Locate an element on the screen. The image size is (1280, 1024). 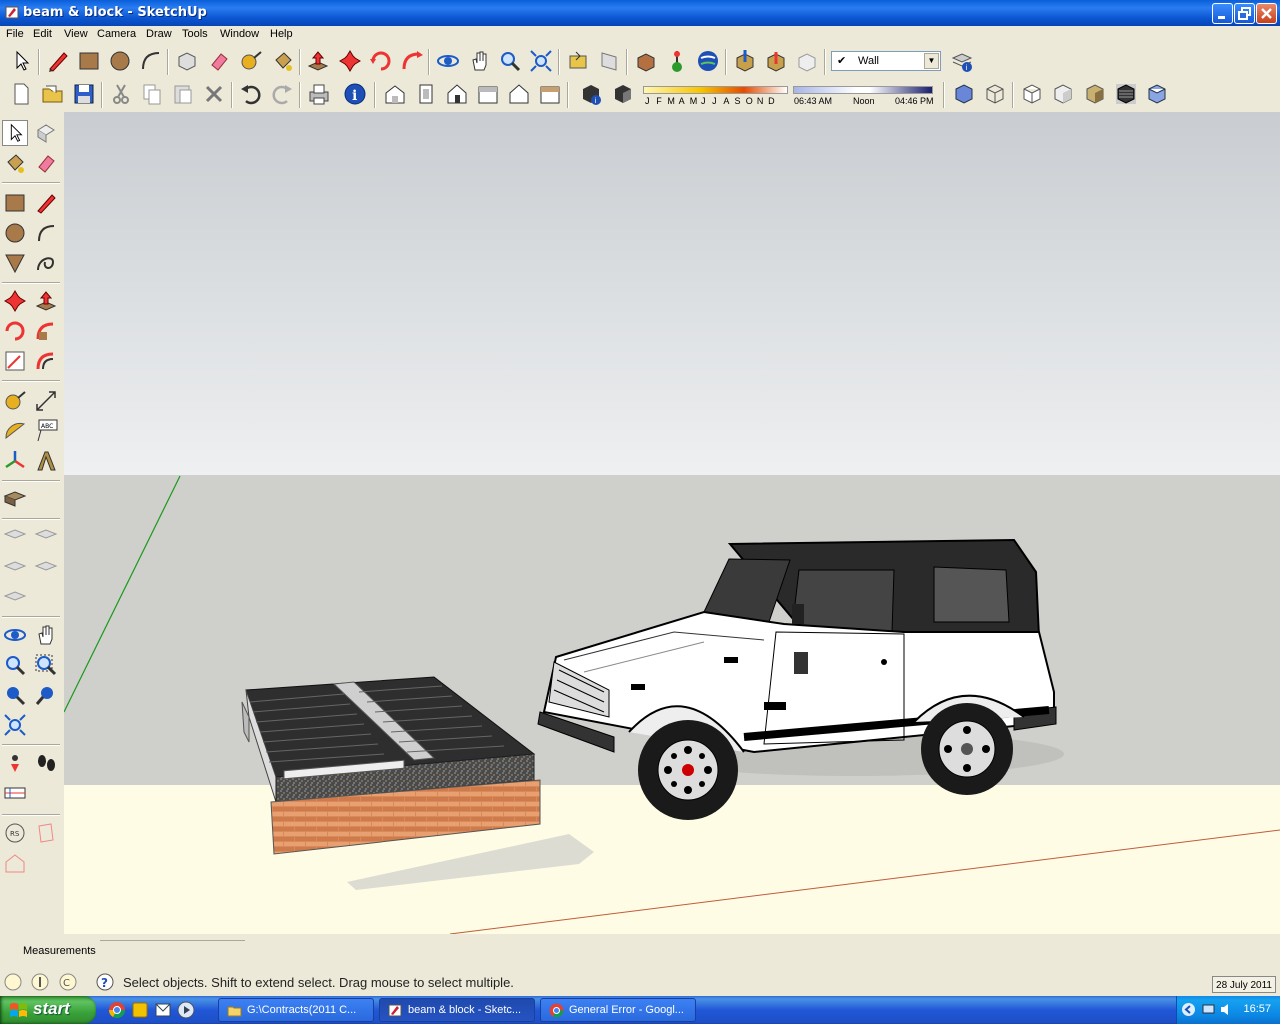
media-quicklaunch-icon is located at coordinates (186, 1010).